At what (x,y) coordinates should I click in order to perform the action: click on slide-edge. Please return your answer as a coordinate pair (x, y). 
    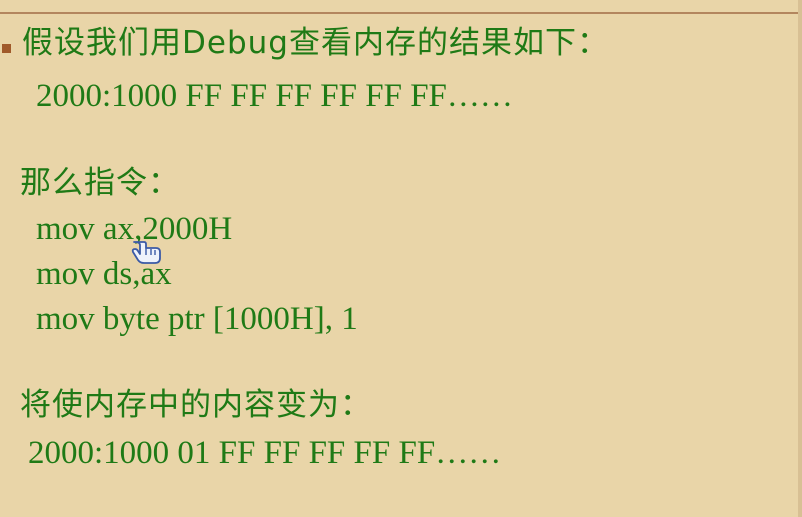
    Looking at the image, I should click on (800, 258).